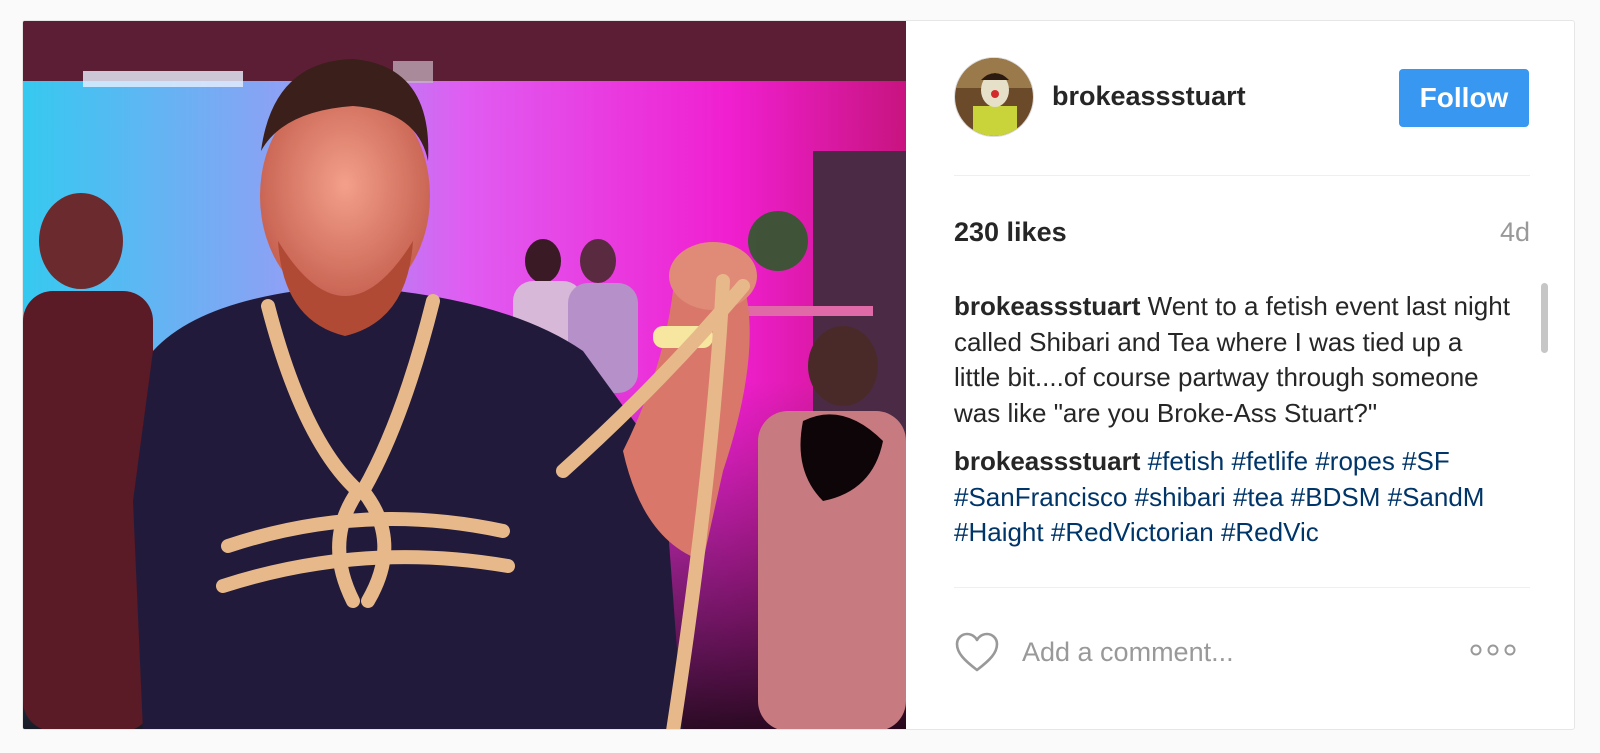 The height and width of the screenshot is (753, 1600). I want to click on more-options-button, so click(1493, 650).